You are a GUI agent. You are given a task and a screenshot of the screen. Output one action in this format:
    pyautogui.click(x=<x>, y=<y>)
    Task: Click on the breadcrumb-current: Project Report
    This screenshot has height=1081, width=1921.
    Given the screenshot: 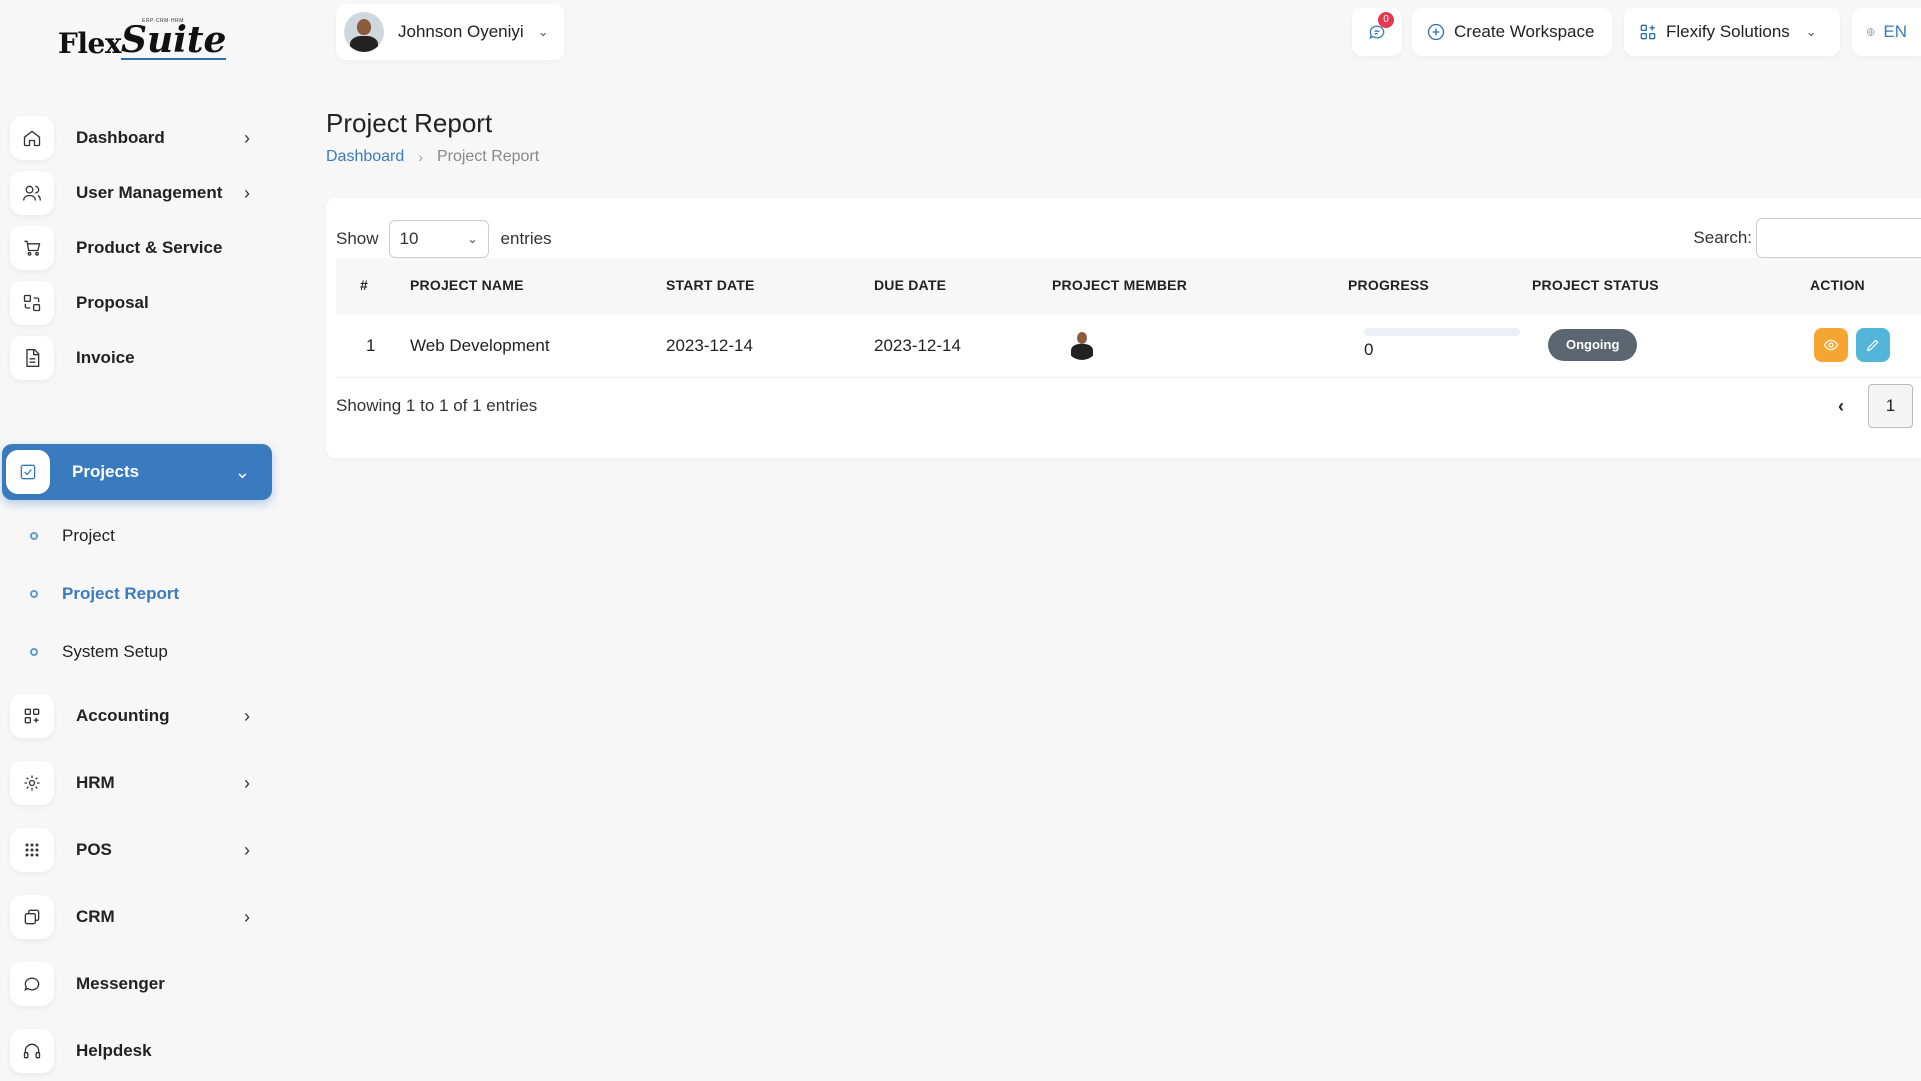 What is the action you would take?
    pyautogui.click(x=488, y=156)
    